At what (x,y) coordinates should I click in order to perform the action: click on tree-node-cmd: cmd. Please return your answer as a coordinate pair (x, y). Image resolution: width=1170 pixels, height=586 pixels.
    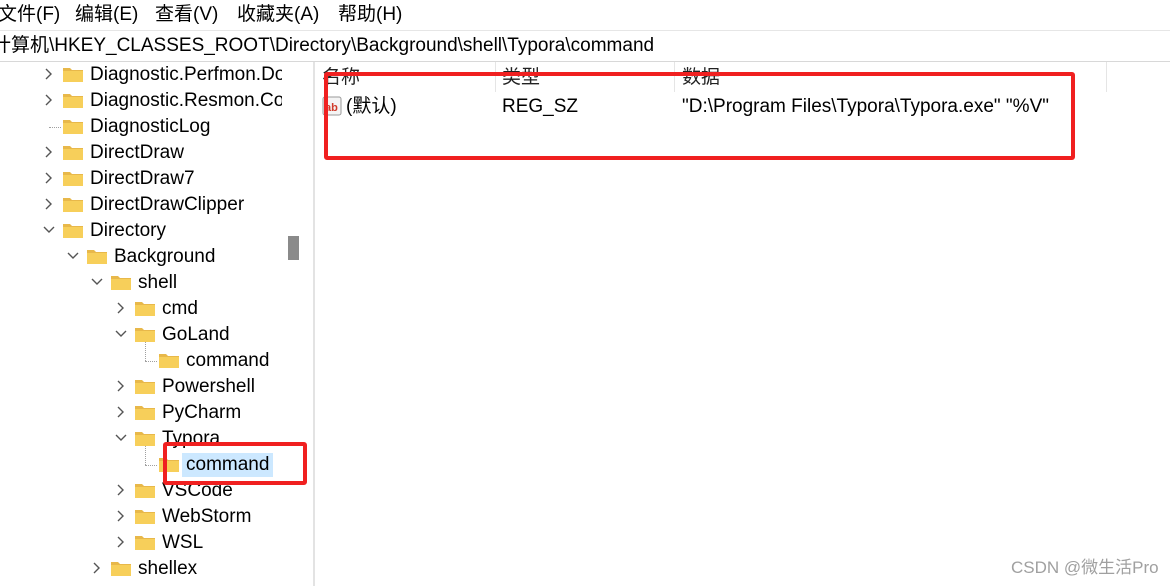
    Looking at the image, I should click on (151, 309).